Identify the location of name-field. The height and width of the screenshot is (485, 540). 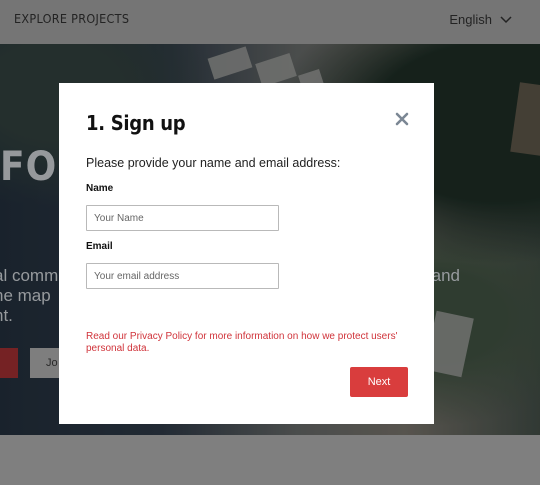
(182, 218).